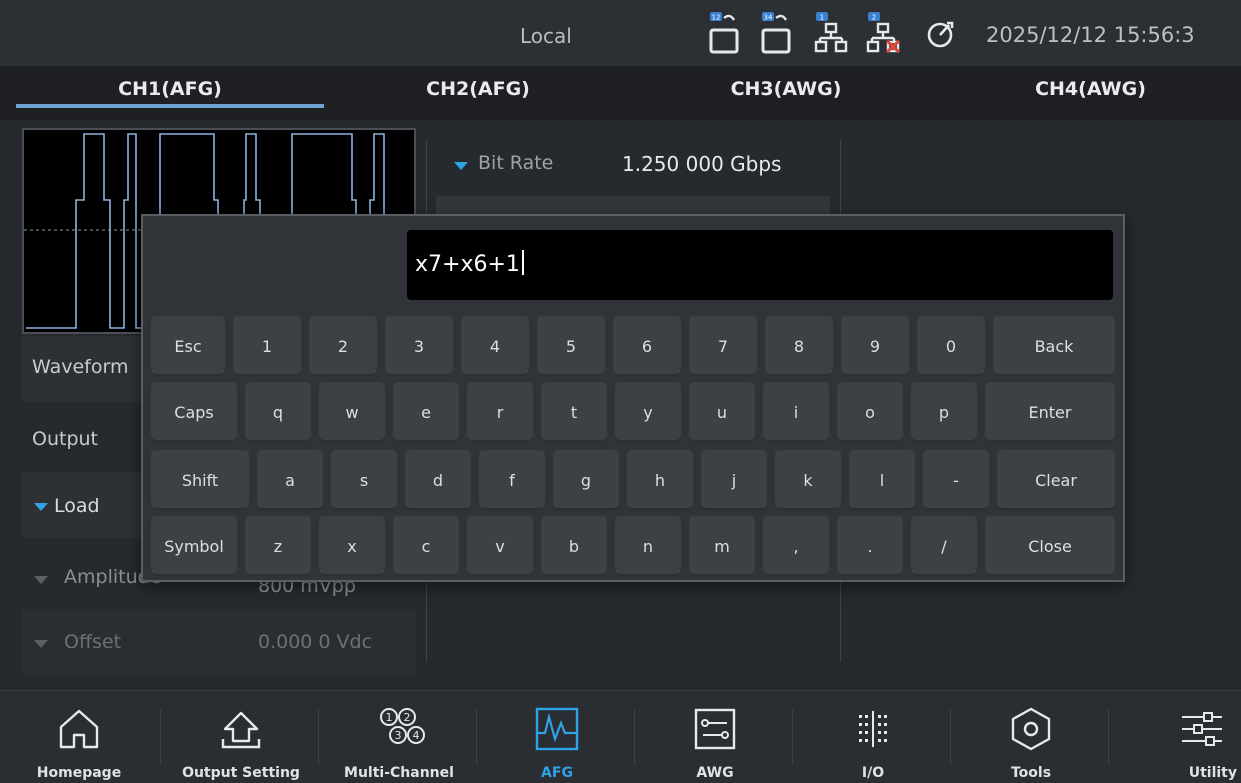 The image size is (1241, 783). What do you see at coordinates (426, 546) in the screenshot?
I see `key-c: c` at bounding box center [426, 546].